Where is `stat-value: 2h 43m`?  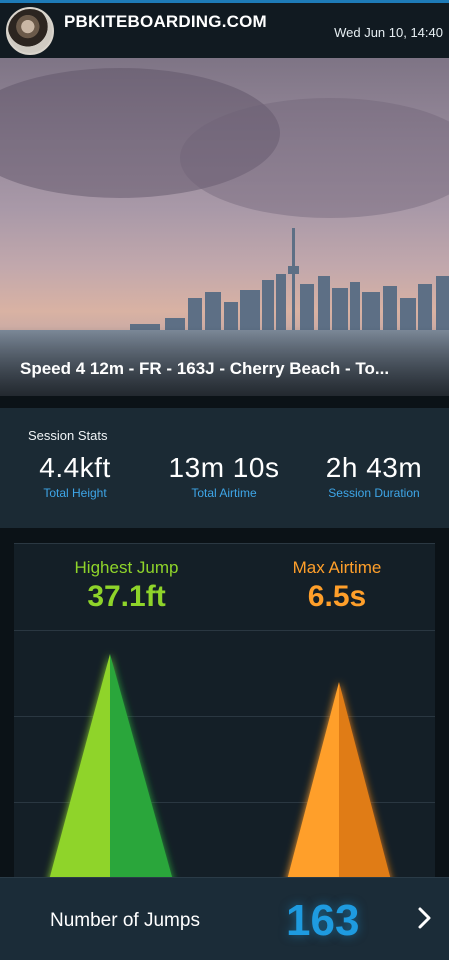 stat-value: 2h 43m is located at coordinates (374, 467).